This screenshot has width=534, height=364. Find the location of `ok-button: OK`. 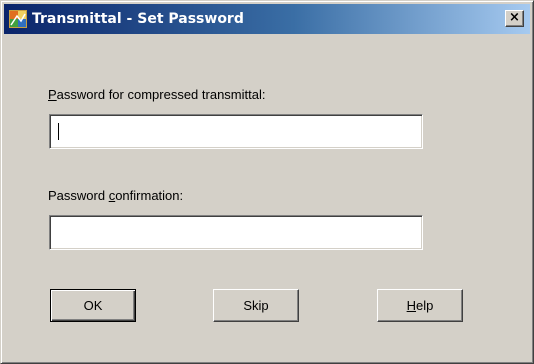

ok-button: OK is located at coordinates (93, 305).